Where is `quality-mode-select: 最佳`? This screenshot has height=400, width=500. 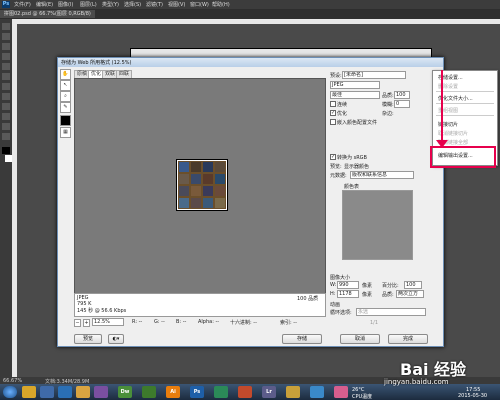 quality-mode-select: 最佳 is located at coordinates (355, 95).